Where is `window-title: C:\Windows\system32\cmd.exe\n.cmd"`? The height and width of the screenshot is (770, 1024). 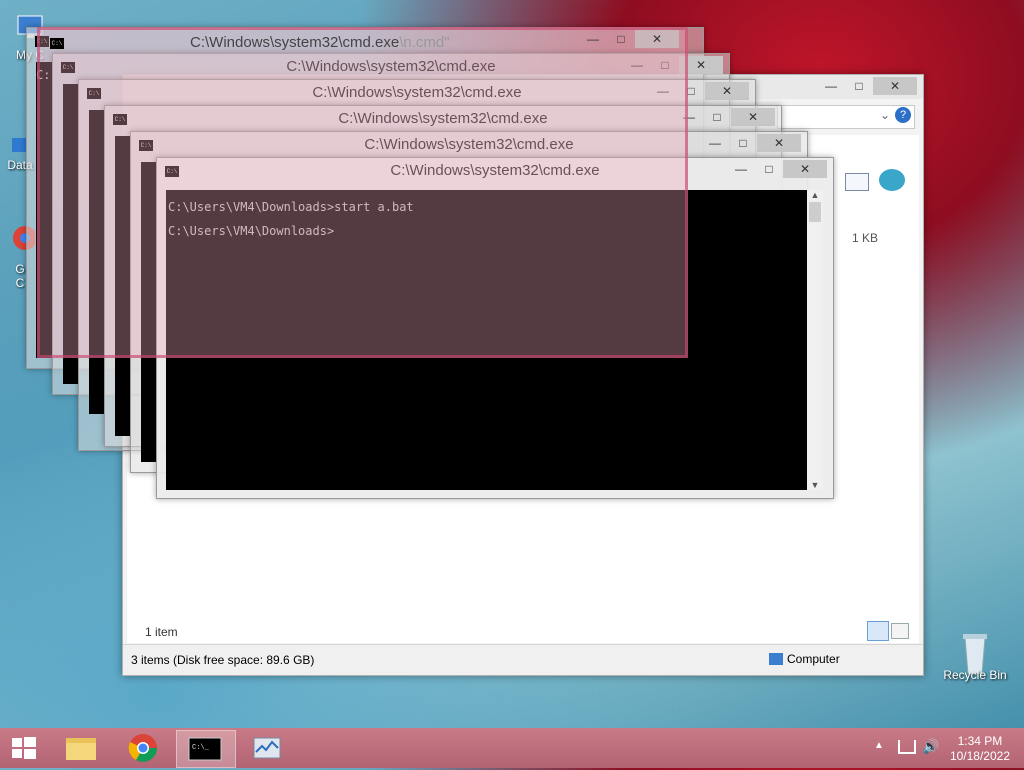 window-title: C:\Windows\system32\cmd.exe\n.cmd" is located at coordinates (320, 42).